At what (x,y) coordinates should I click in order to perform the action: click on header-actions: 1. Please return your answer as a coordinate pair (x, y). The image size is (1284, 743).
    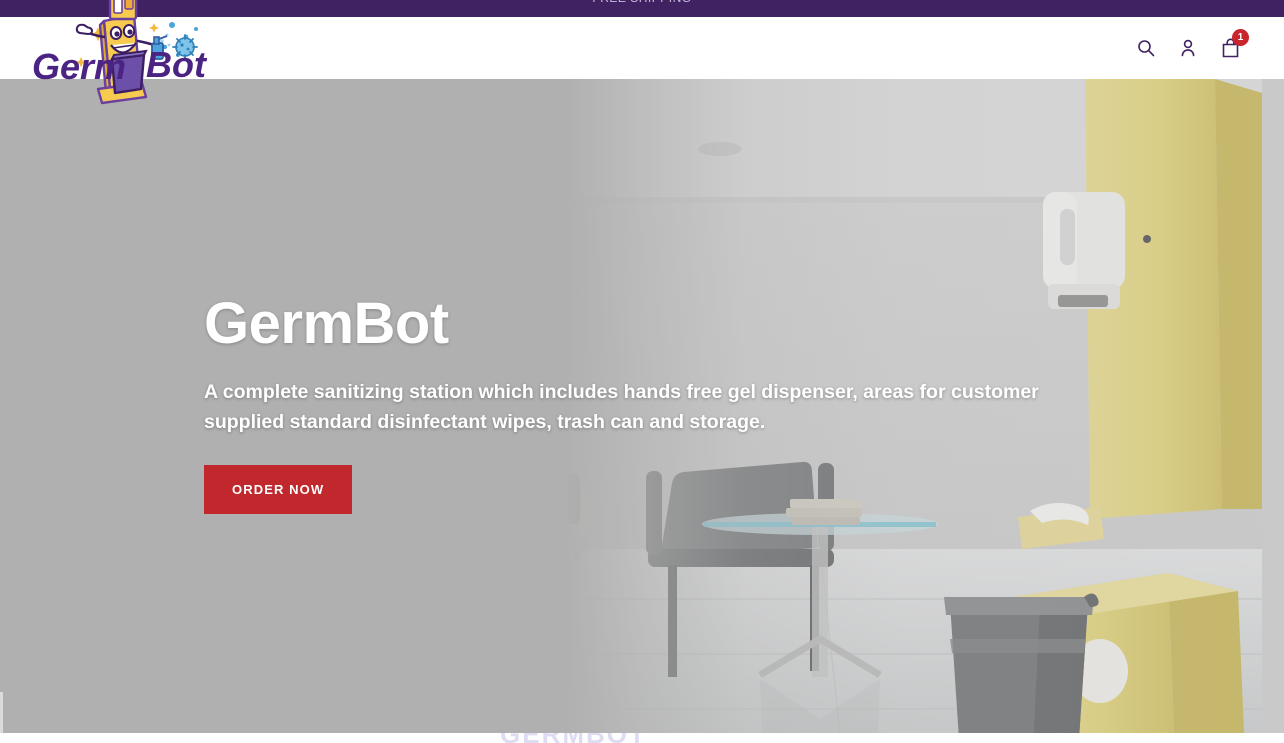
    Looking at the image, I should click on (1191, 48).